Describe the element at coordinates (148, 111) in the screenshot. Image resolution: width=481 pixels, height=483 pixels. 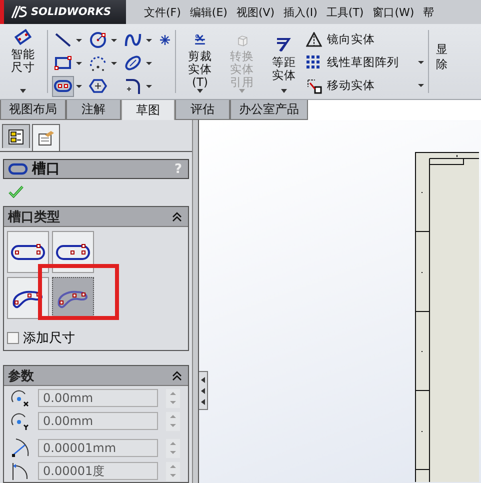
I see `ribbon-tab: 草图` at that location.